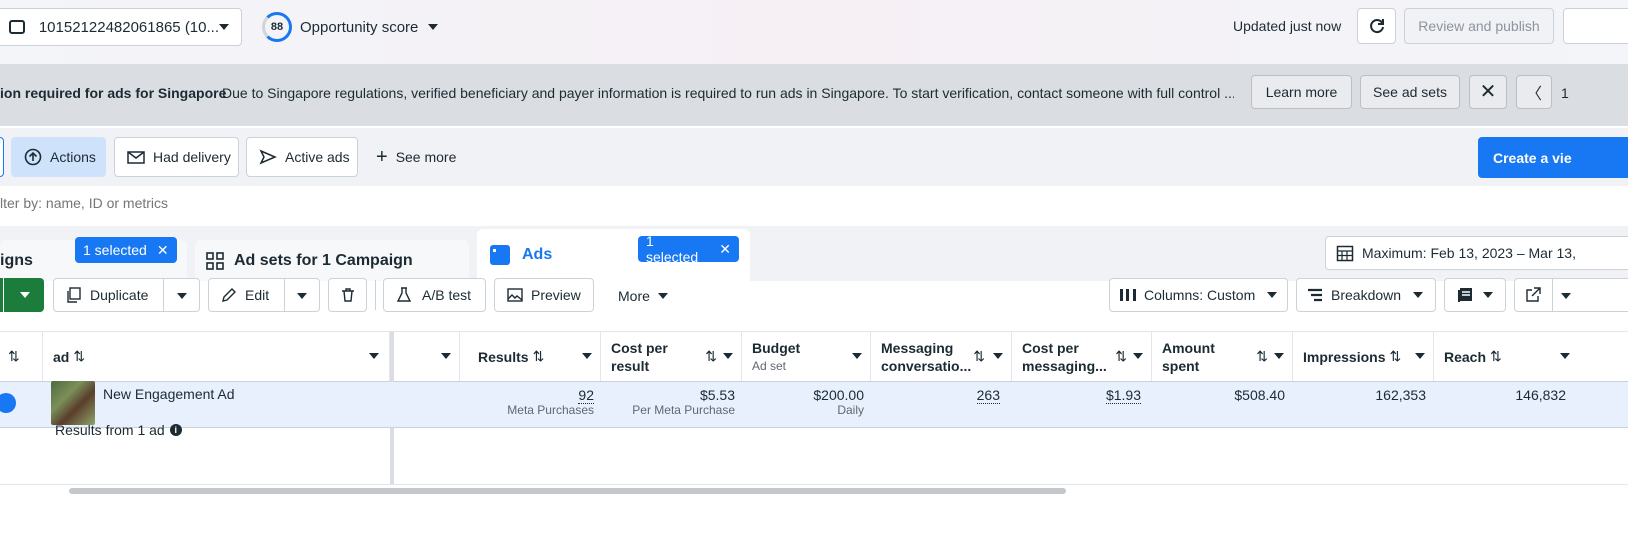 This screenshot has width=1628, height=552. I want to click on edit-label: Edit, so click(257, 295).